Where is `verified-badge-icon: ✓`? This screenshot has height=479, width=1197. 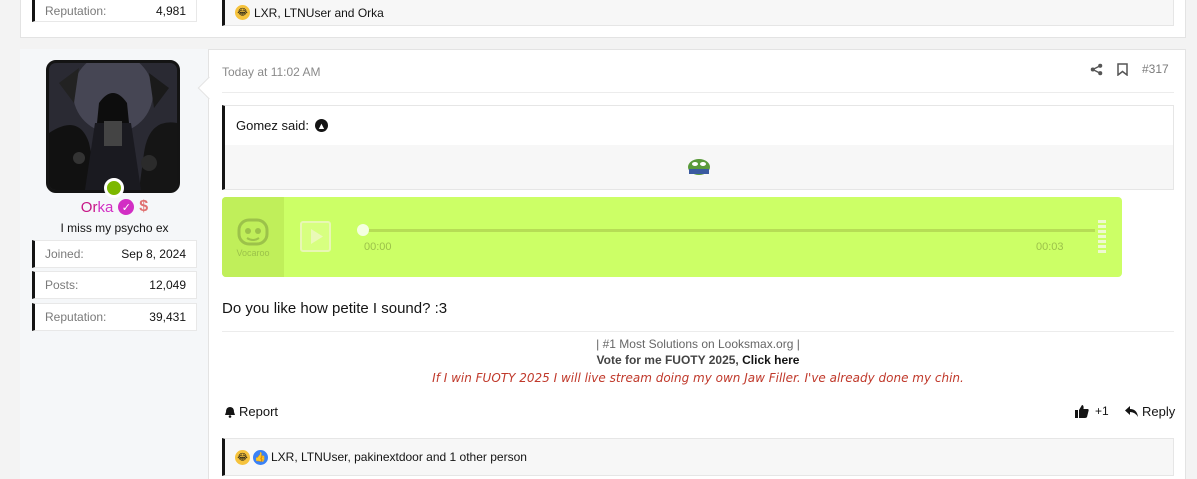 verified-badge-icon: ✓ is located at coordinates (126, 207).